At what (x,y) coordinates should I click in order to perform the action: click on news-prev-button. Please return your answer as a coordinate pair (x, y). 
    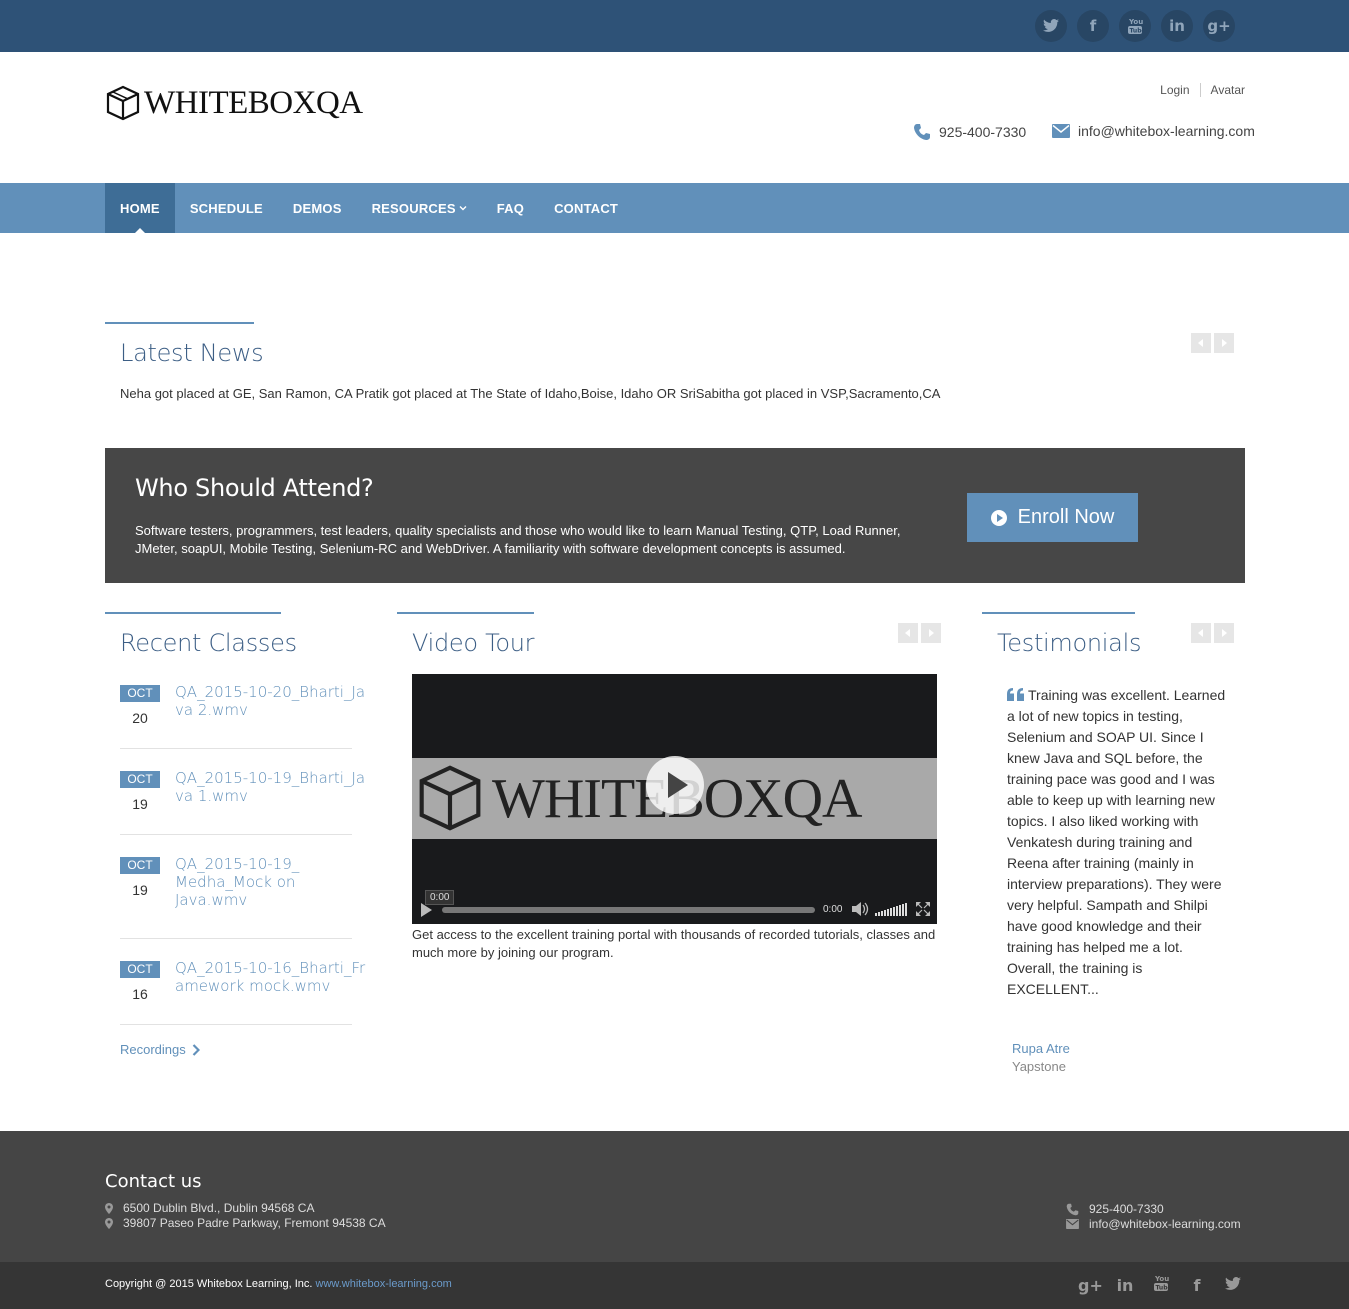
    Looking at the image, I should click on (1201, 343).